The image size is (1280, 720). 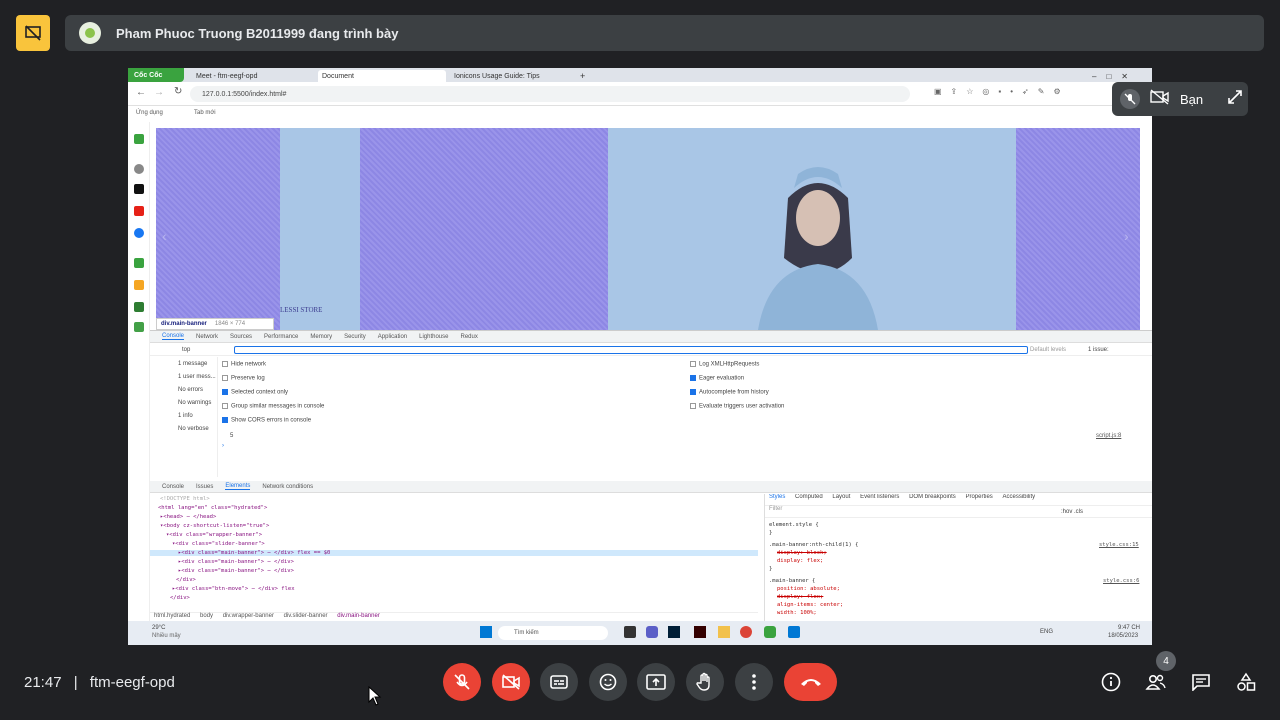 What do you see at coordinates (218, 544) in the screenshot?
I see `tree-line: ▾<div class="slider-banner">` at bounding box center [218, 544].